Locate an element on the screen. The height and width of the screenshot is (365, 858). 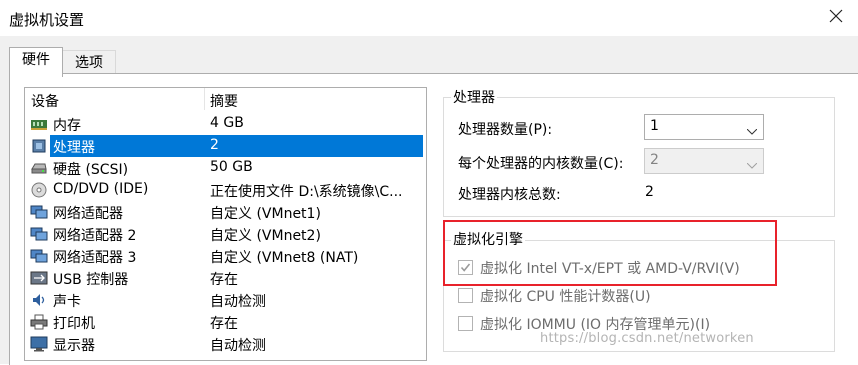
device-name: 处理器 is located at coordinates (74, 148).